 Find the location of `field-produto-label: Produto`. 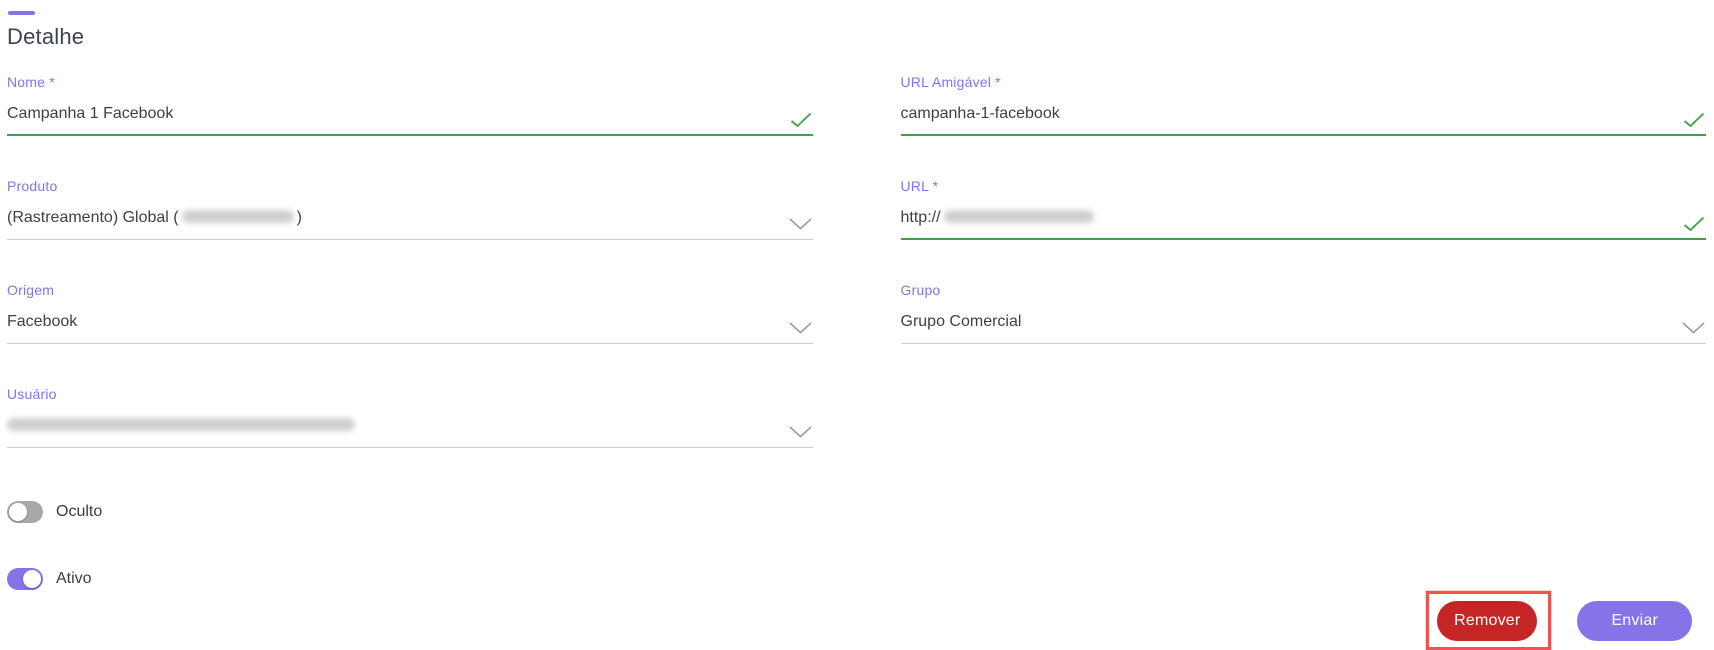

field-produto-label: Produto is located at coordinates (32, 186).